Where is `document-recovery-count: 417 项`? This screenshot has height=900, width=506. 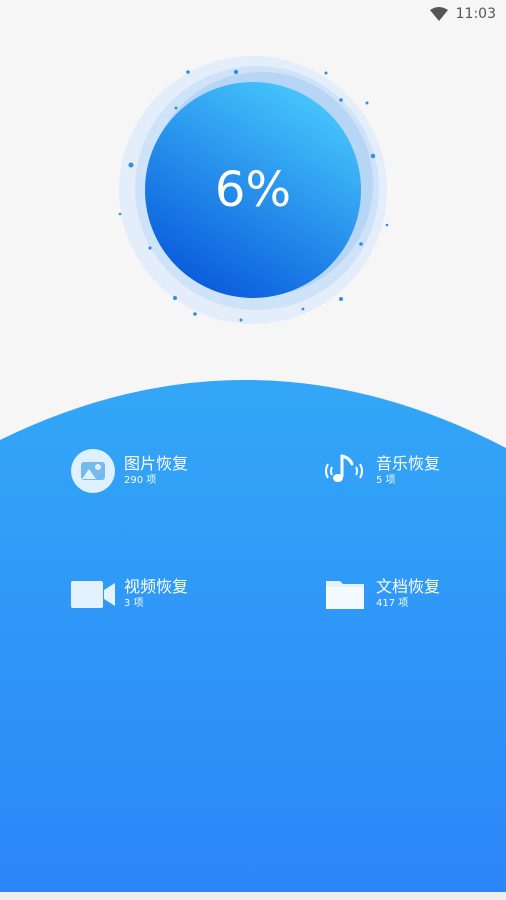
document-recovery-count: 417 项 is located at coordinates (392, 603).